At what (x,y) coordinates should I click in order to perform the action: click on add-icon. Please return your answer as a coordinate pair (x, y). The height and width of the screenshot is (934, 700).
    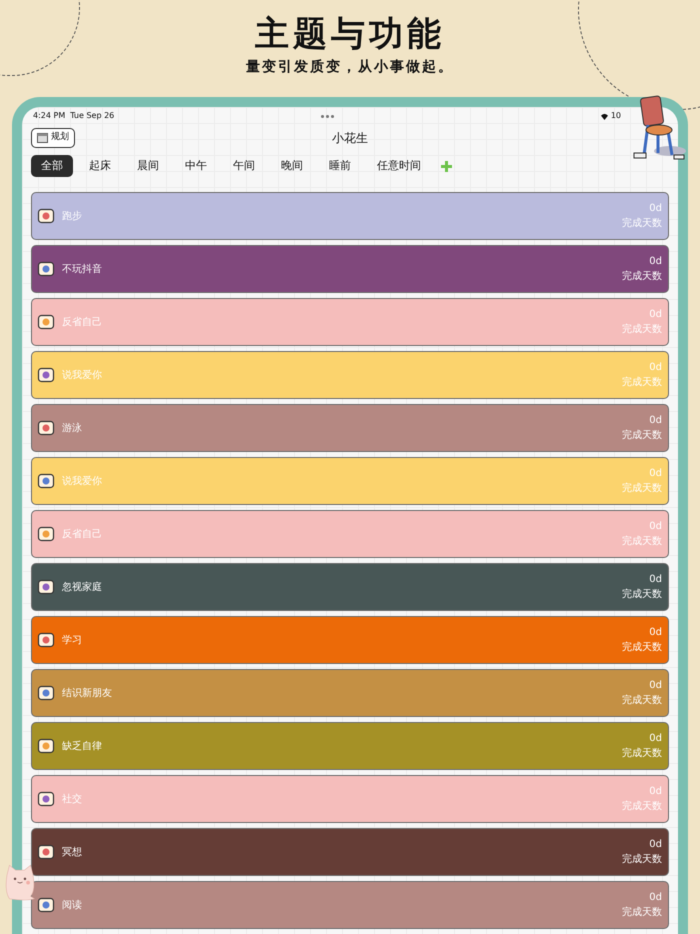
    Looking at the image, I should click on (446, 166).